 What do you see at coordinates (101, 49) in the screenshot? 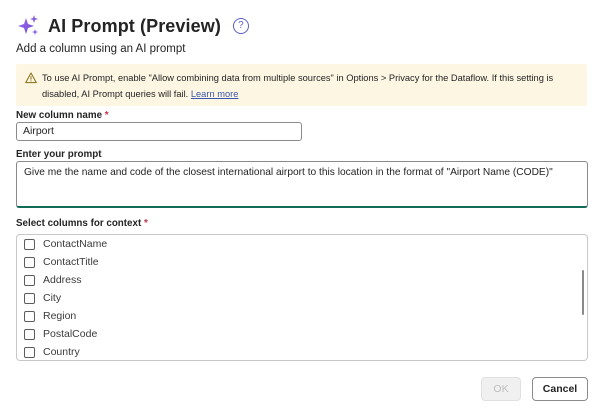
I see `dialog-subtitle: Add a column using an AI prompt` at bounding box center [101, 49].